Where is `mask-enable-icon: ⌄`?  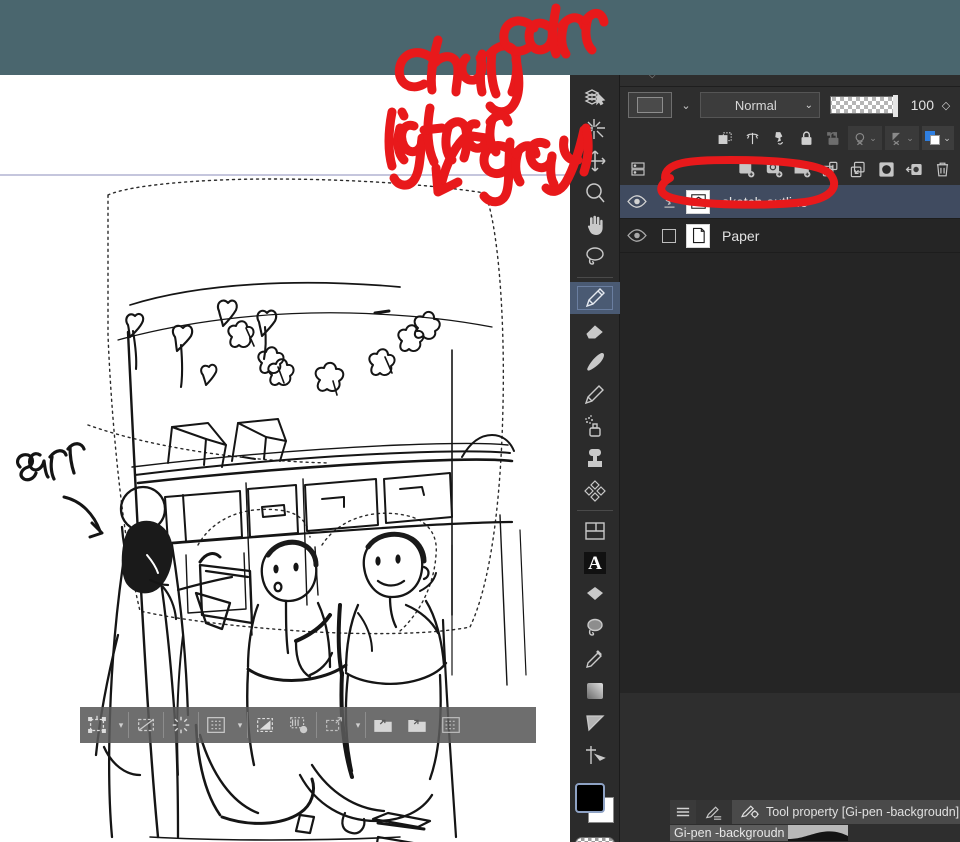 mask-enable-icon: ⌄ is located at coordinates (865, 138).